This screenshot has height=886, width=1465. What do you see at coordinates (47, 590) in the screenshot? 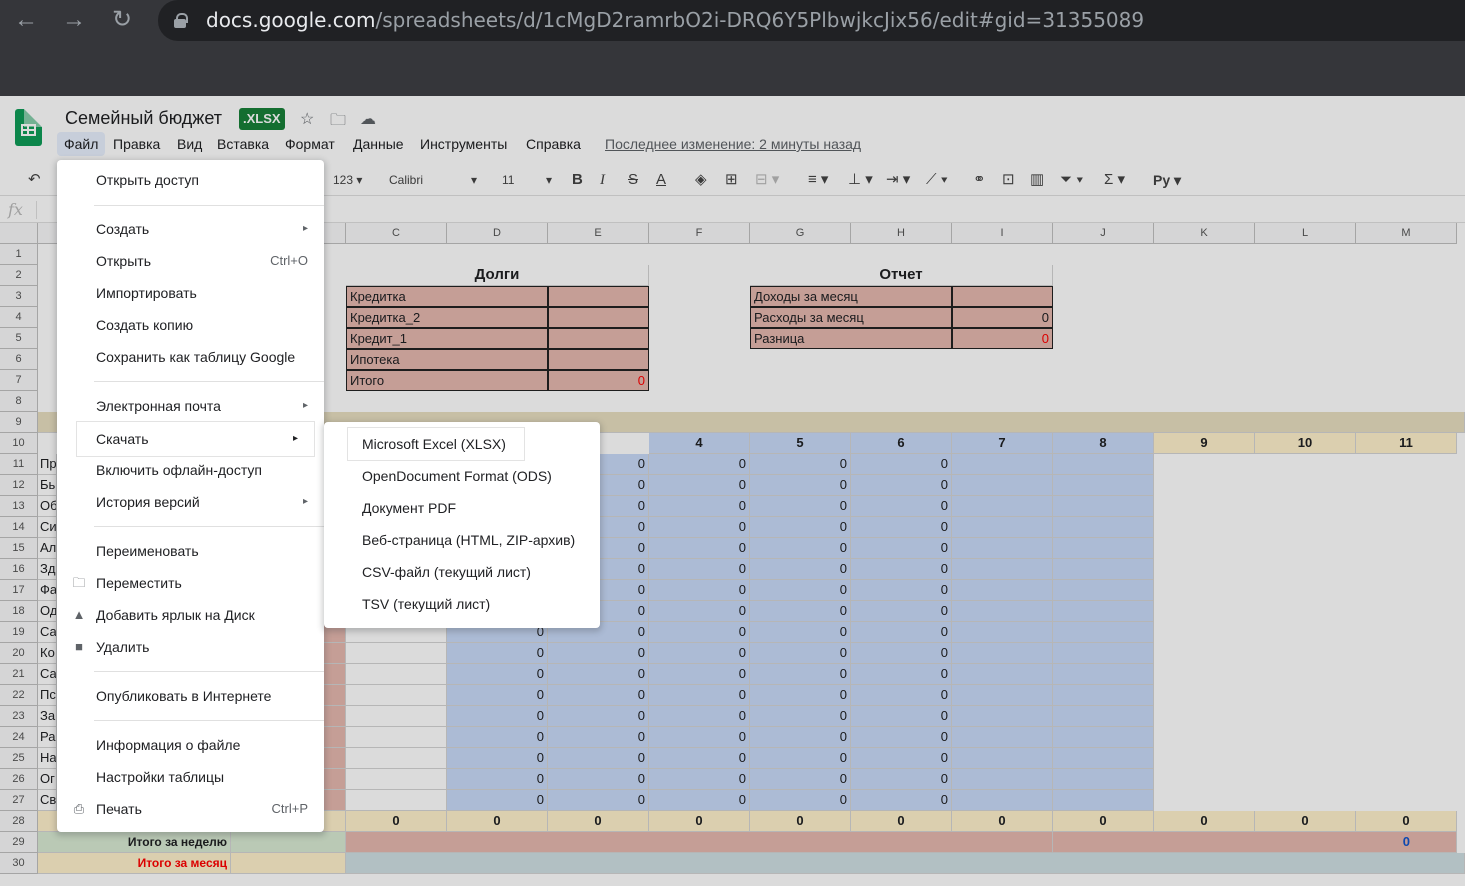
I see `category-label-partial: Фа` at bounding box center [47, 590].